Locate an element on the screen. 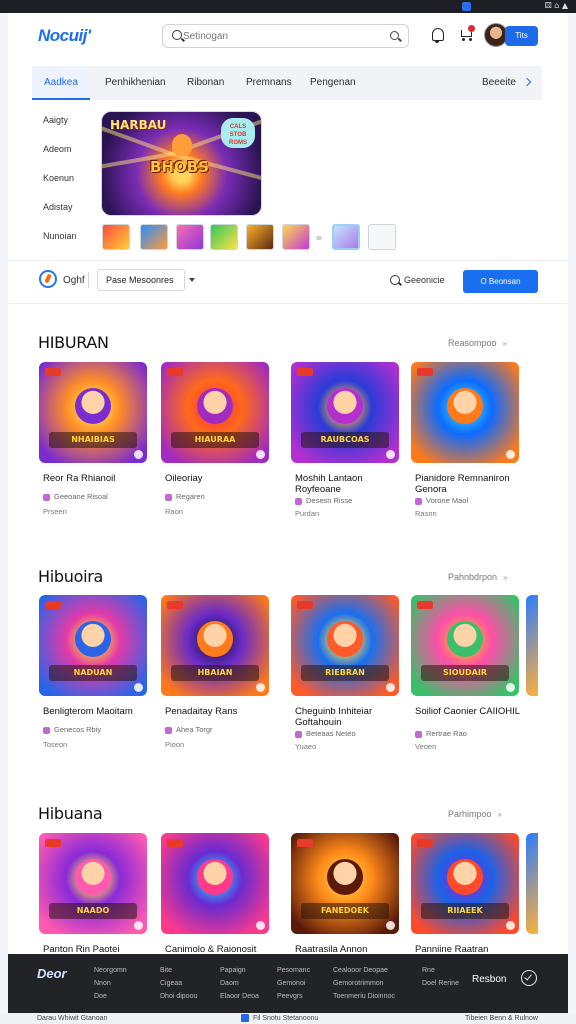 Image resolution: width=576 pixels, height=1024 pixels. check-circle-icon is located at coordinates (529, 978).